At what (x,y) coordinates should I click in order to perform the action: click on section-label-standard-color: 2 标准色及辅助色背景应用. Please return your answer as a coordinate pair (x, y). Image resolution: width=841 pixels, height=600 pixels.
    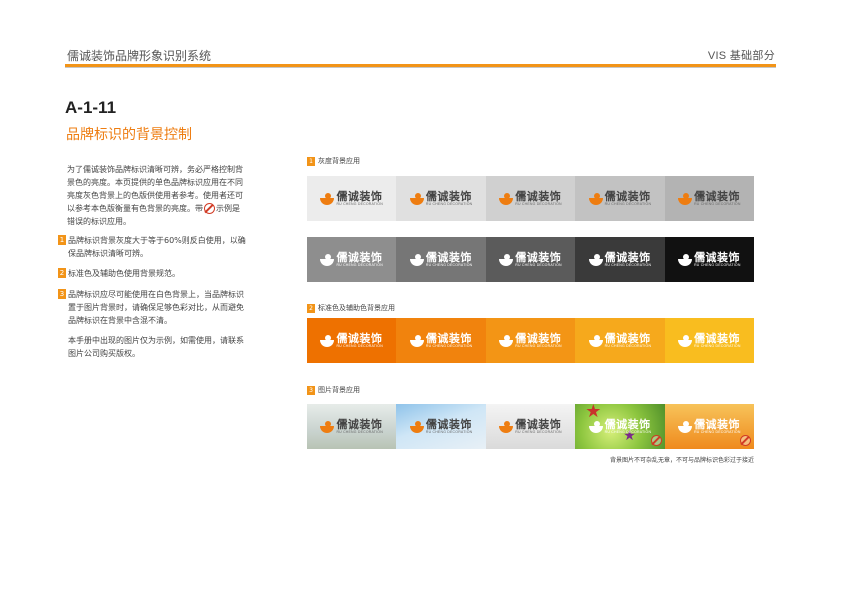
    Looking at the image, I should click on (351, 308).